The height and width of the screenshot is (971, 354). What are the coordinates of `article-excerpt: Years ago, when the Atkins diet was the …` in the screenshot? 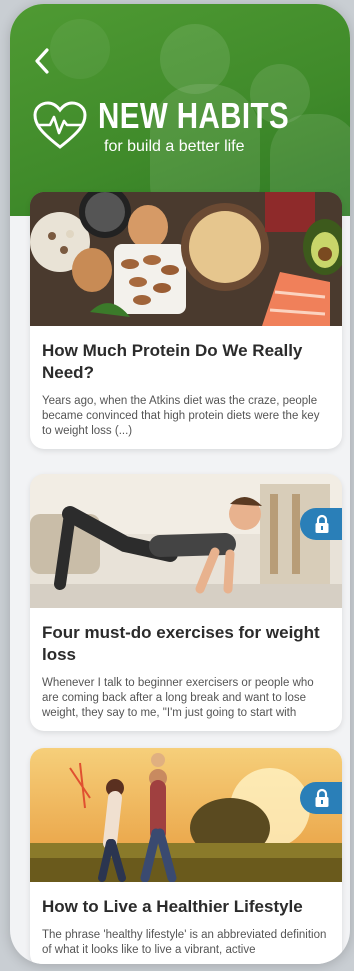 It's located at (181, 416).